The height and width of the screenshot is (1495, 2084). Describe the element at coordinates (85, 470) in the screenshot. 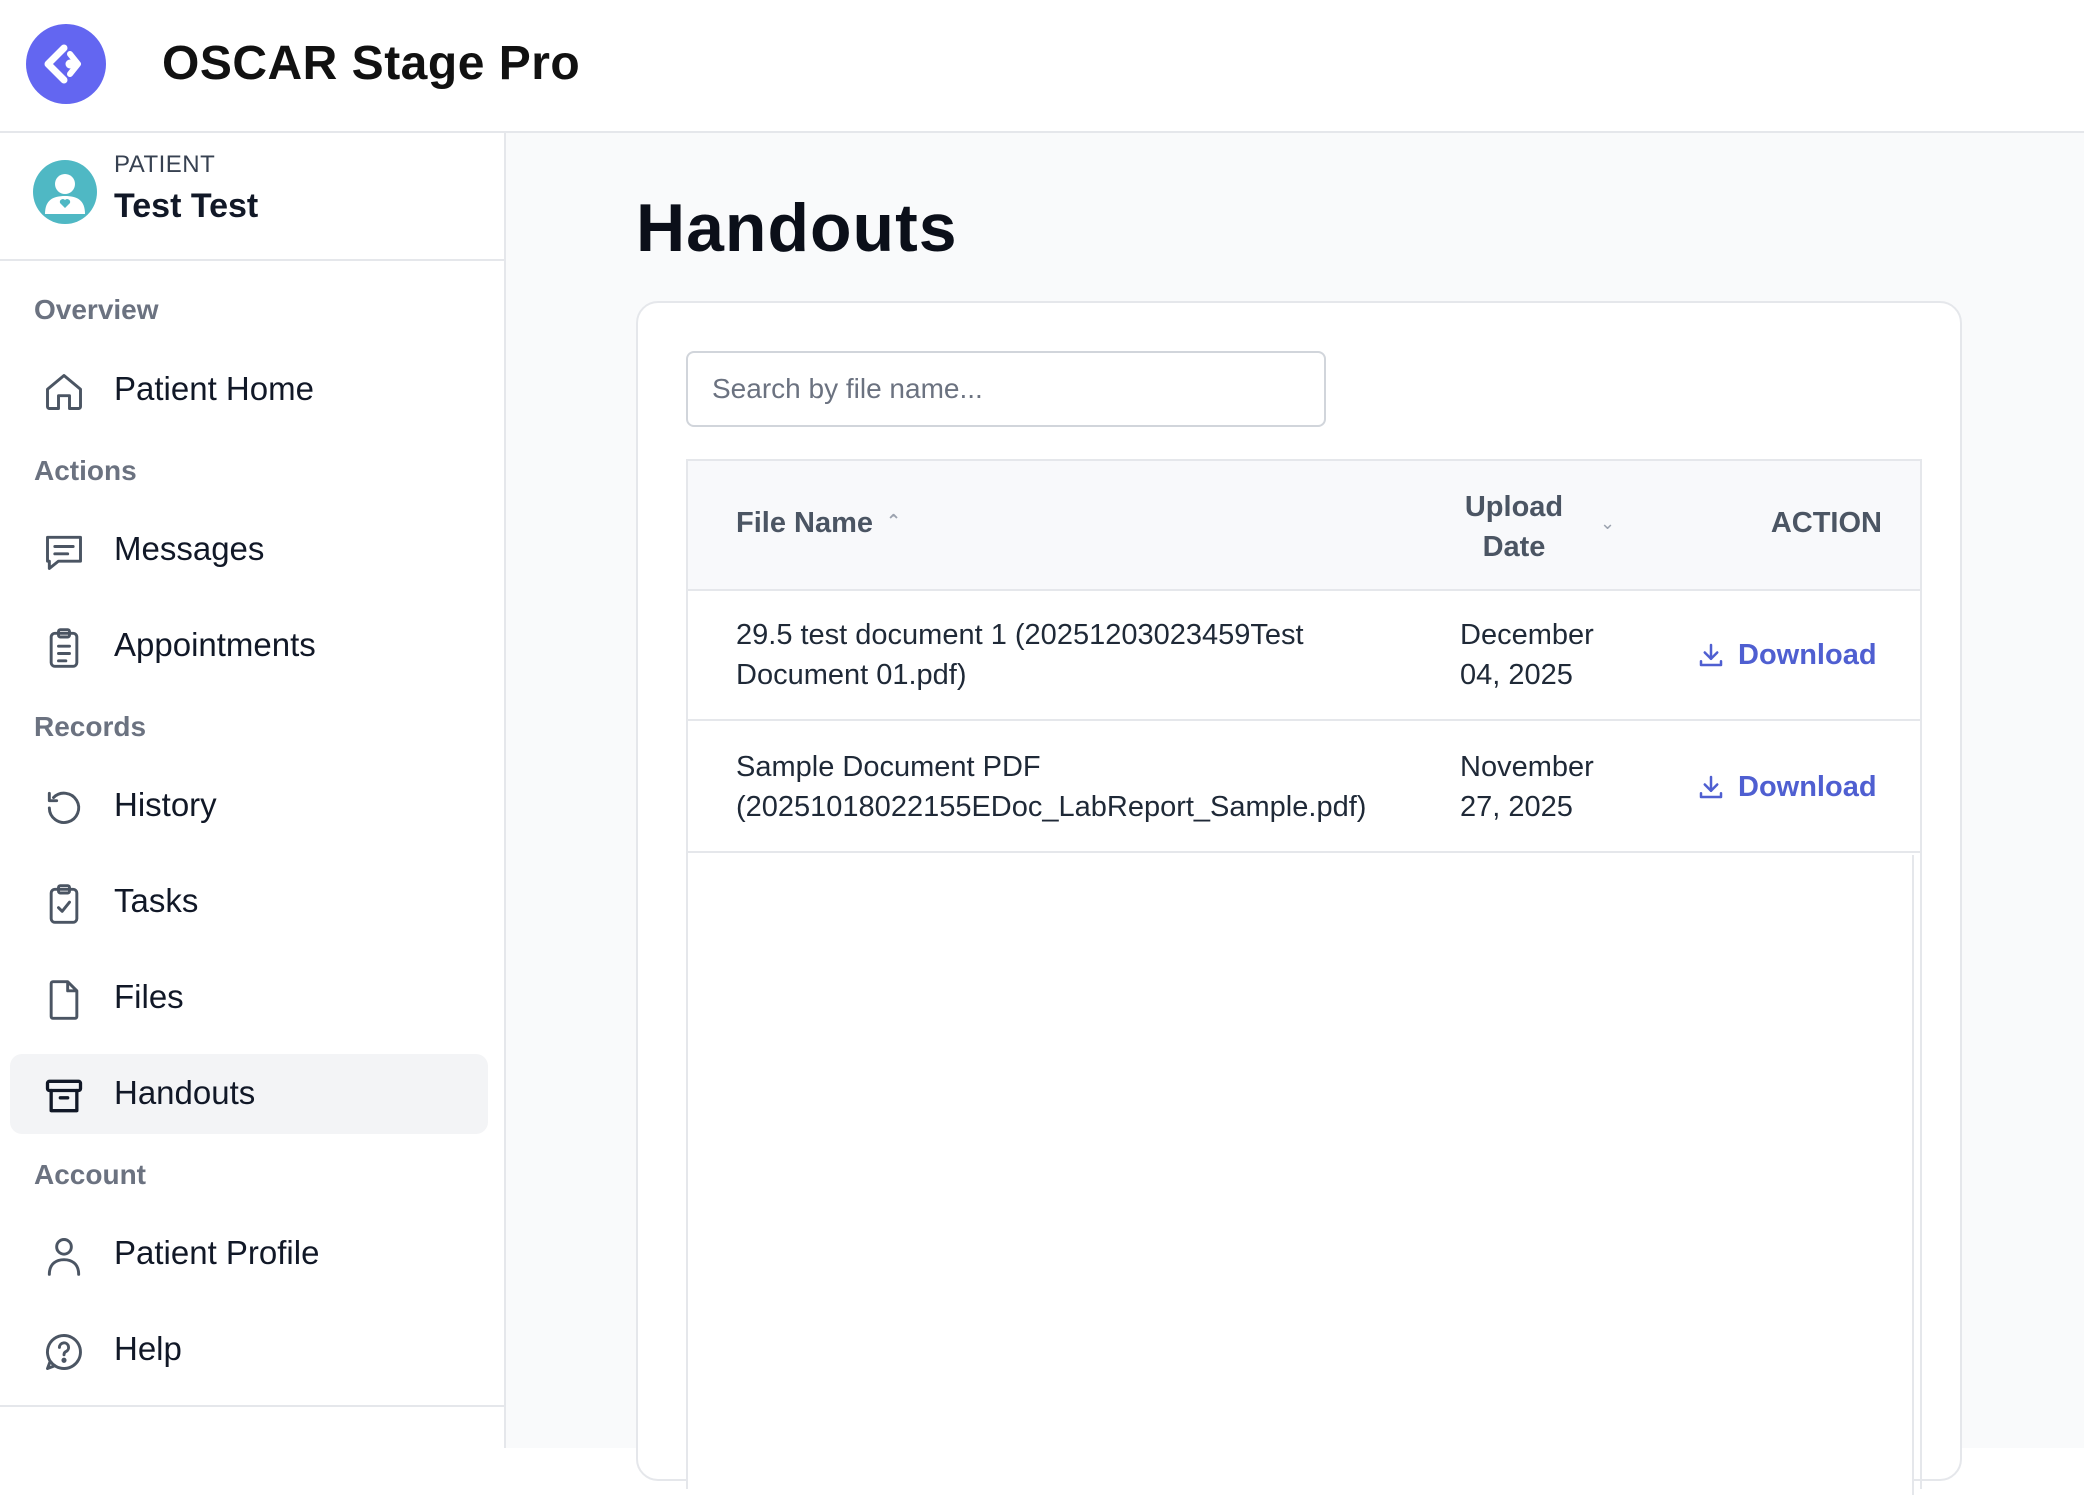

I see `section-actions: Actions` at that location.